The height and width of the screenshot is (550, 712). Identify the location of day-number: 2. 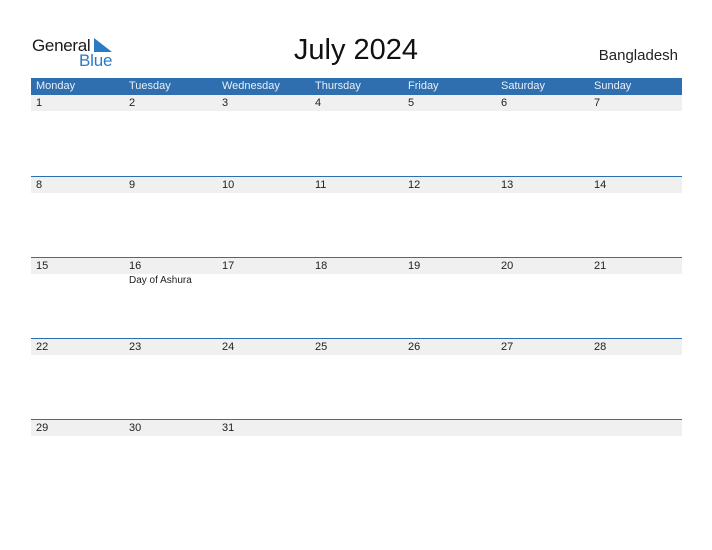
(132, 103).